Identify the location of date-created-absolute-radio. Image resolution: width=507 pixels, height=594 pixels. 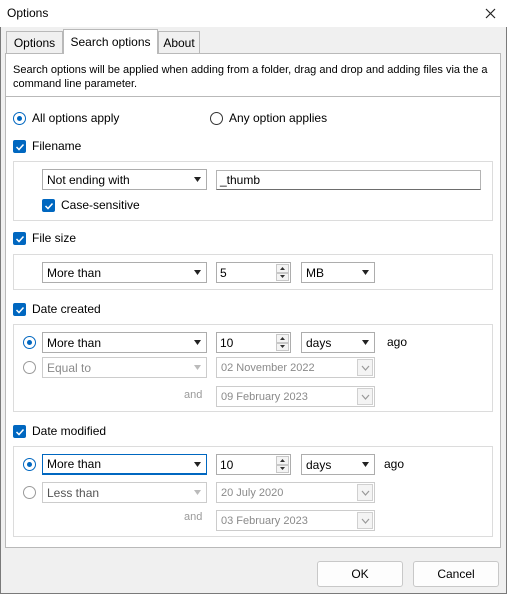
(29, 367).